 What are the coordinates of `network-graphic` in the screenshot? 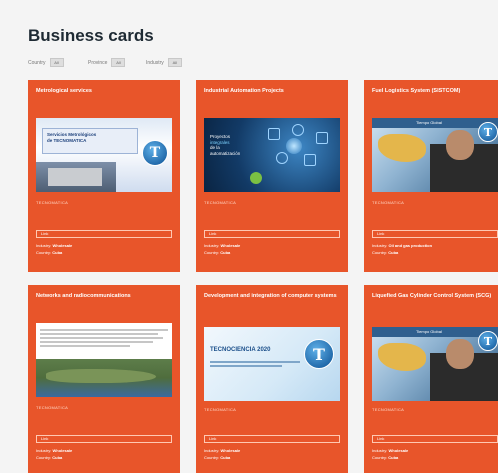 It's located at (298, 153).